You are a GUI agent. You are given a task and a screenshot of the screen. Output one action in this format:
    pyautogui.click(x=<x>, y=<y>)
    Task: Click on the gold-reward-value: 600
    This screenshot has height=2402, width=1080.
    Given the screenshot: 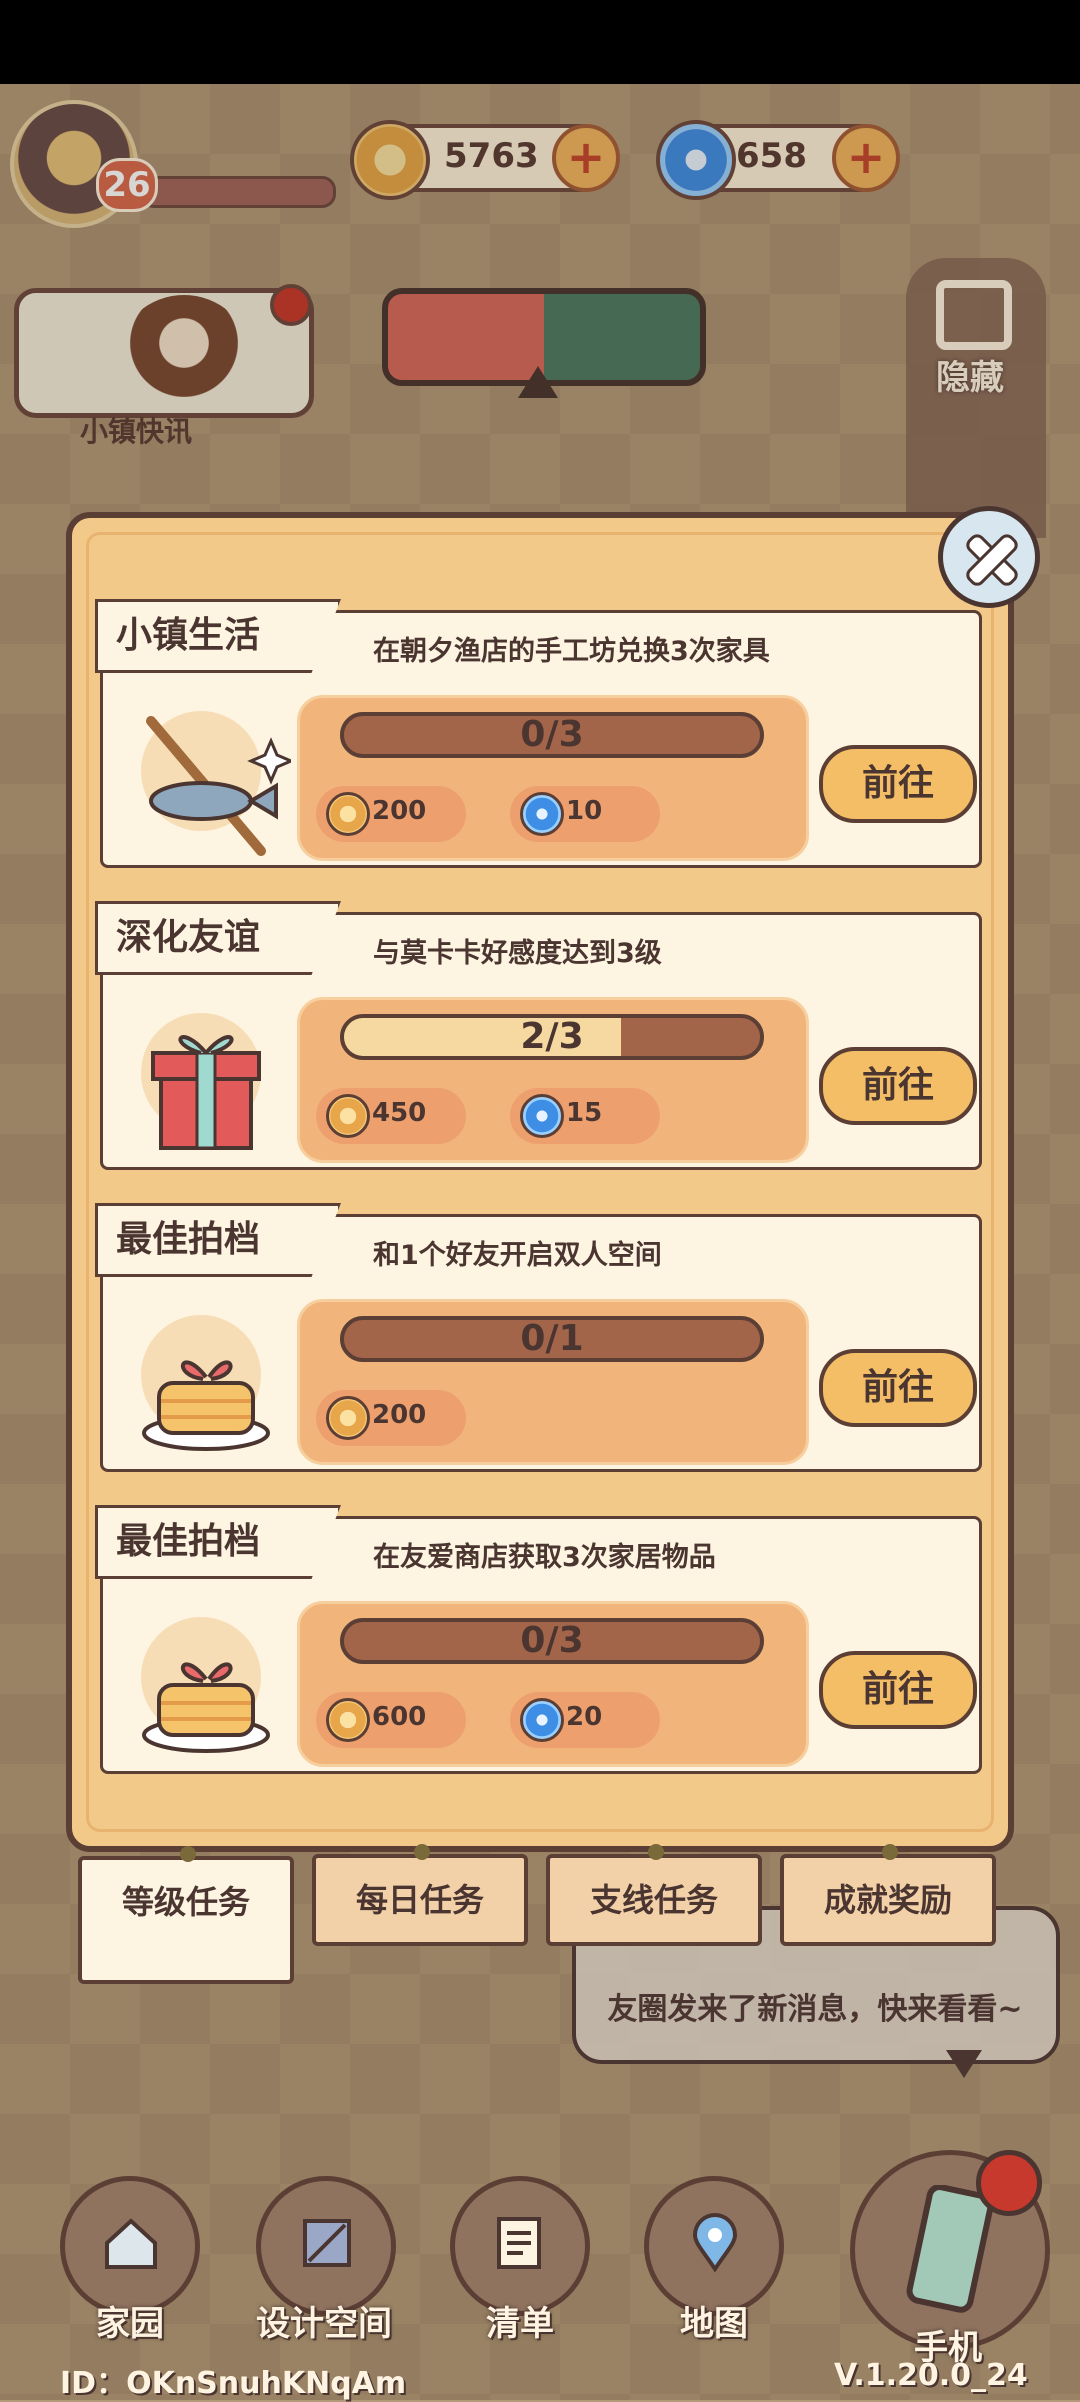 What is the action you would take?
    pyautogui.click(x=399, y=1717)
    